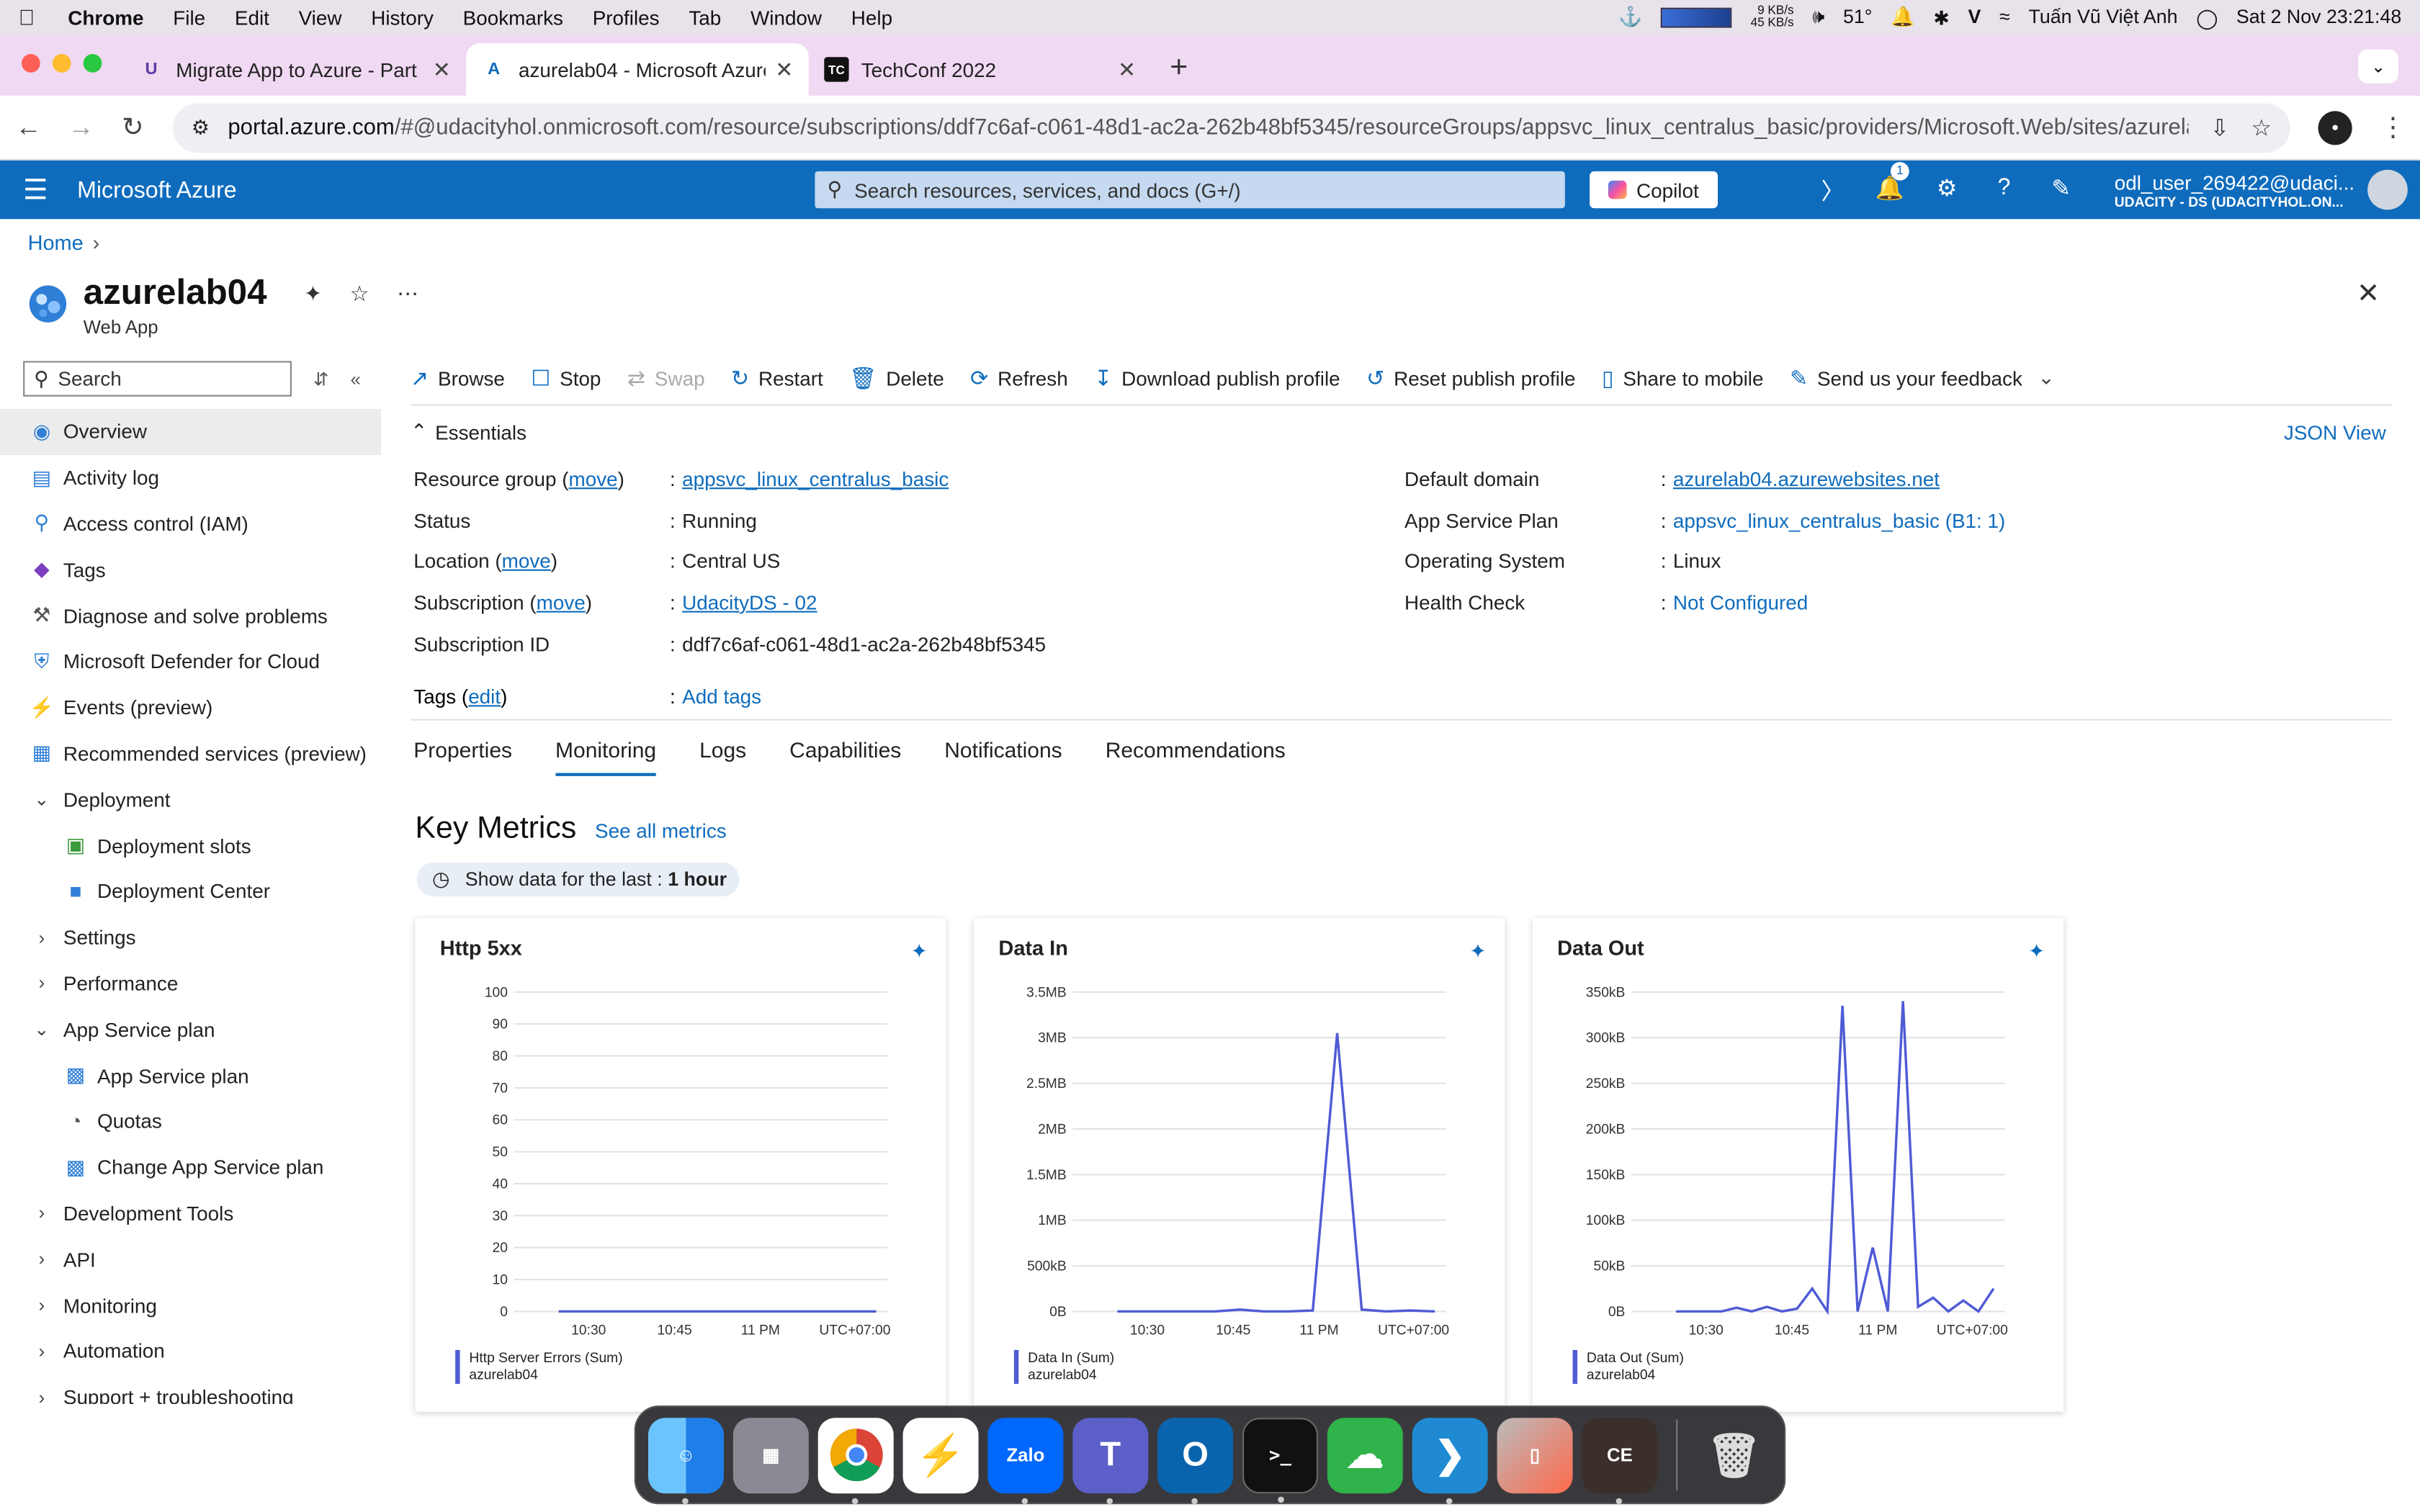 The height and width of the screenshot is (1512, 2420). What do you see at coordinates (513, 17) in the screenshot?
I see `menu-bookmarks: Bookmarks` at bounding box center [513, 17].